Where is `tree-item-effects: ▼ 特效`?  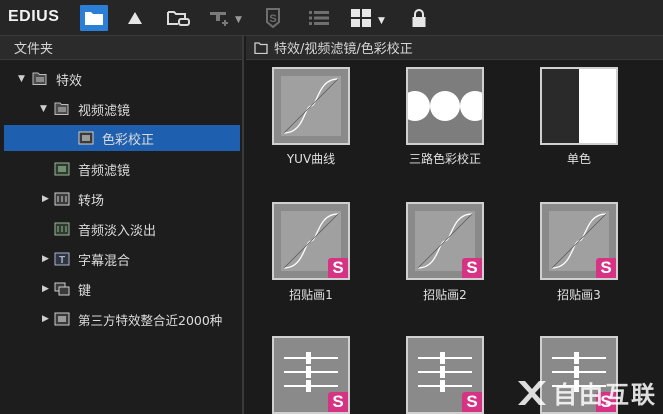 tree-item-effects: ▼ 特效 is located at coordinates (120, 79).